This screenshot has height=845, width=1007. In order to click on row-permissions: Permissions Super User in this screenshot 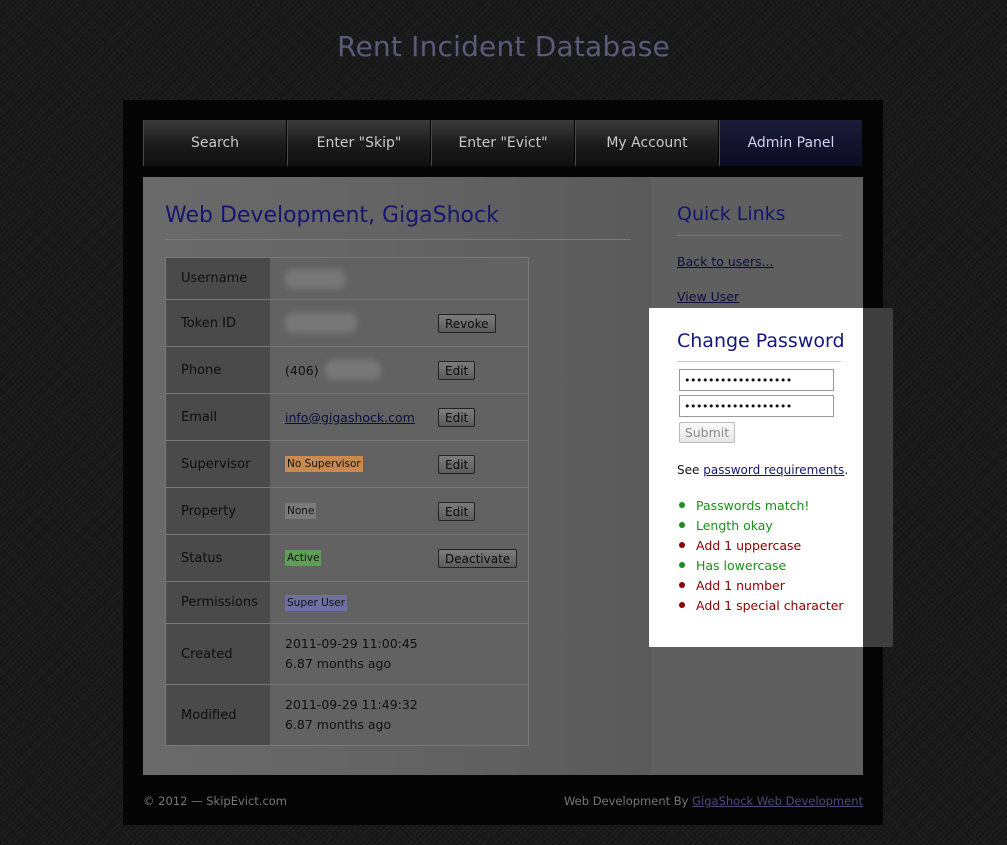, I will do `click(347, 602)`.